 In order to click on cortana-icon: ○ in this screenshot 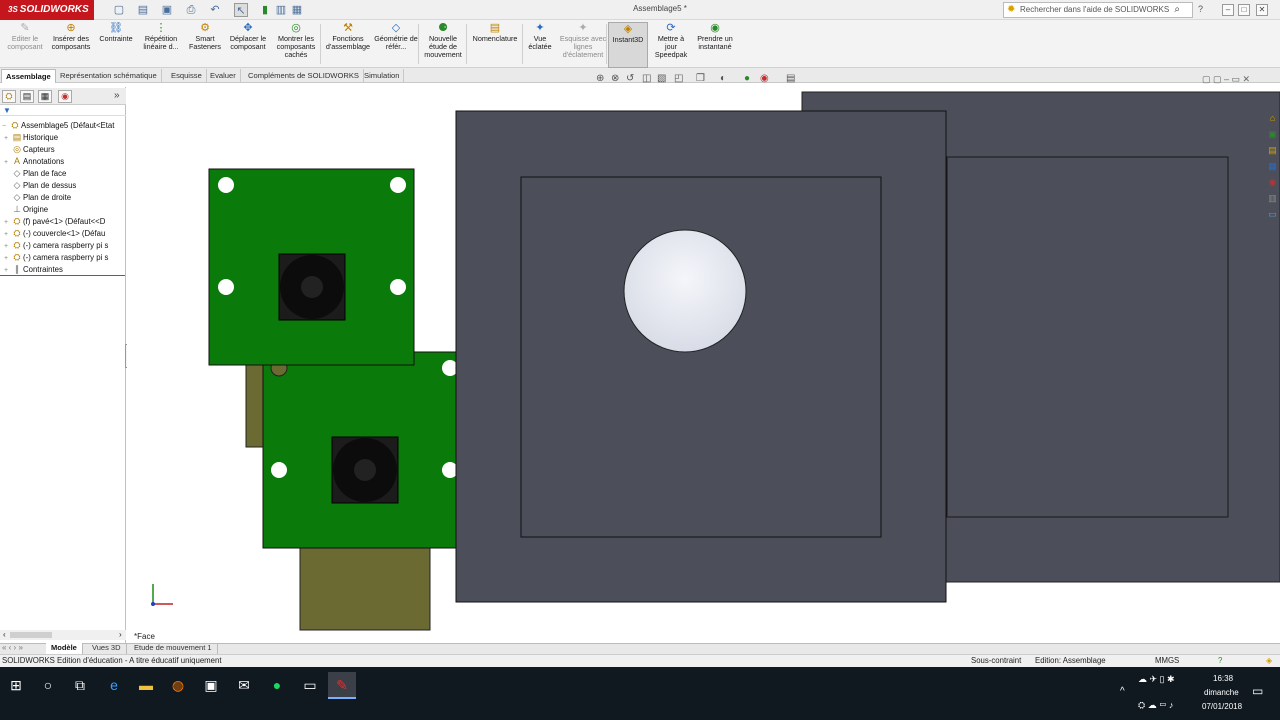, I will do `click(48, 685)`.